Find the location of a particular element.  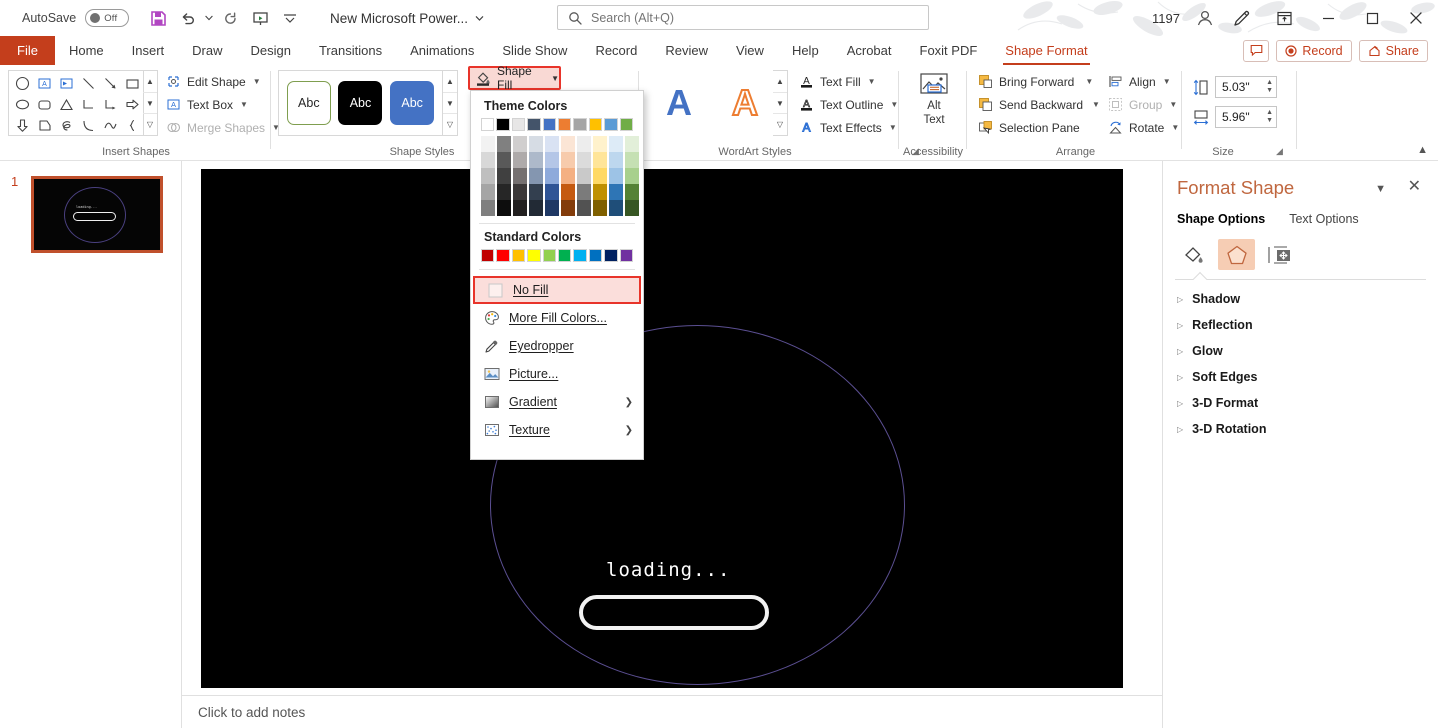

undo-dropdown-icon is located at coordinates (209, 18).